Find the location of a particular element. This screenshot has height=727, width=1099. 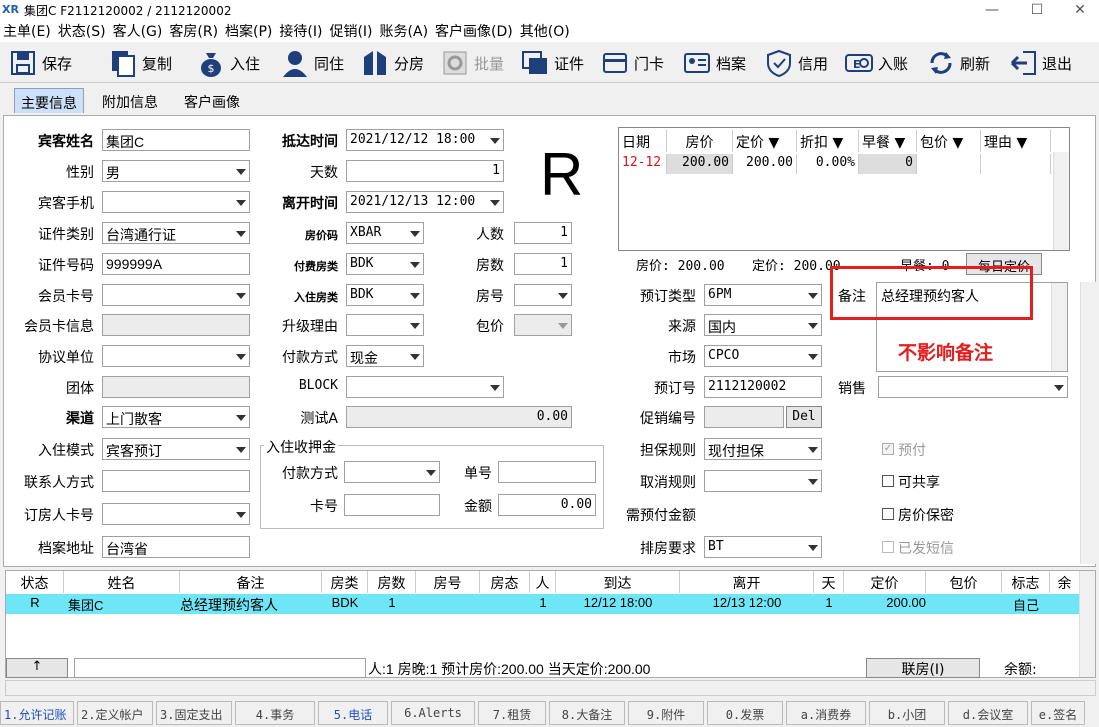

share-room-button: 同住 is located at coordinates (312, 63).